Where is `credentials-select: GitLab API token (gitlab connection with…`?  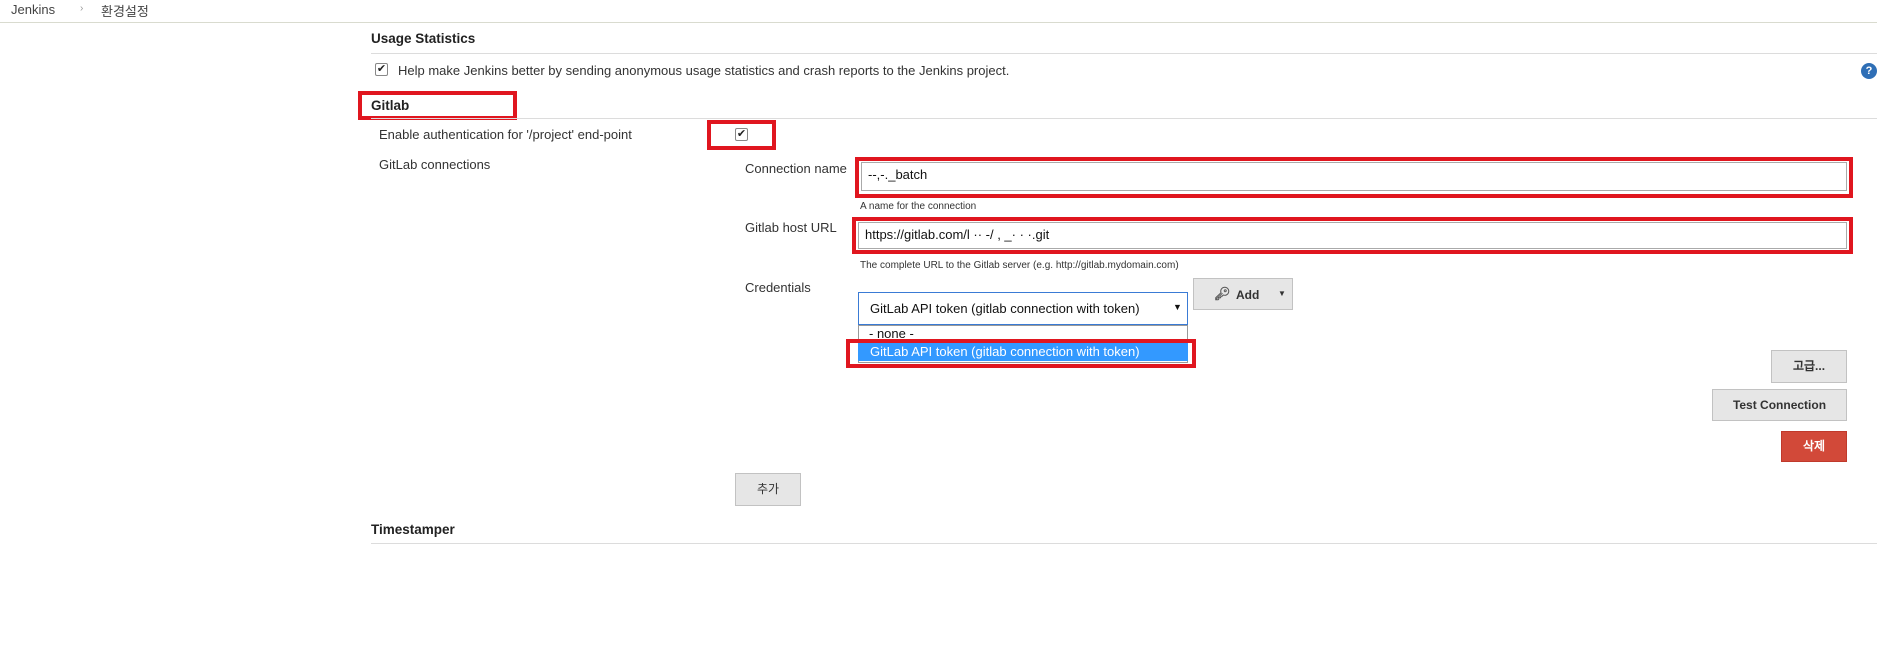 credentials-select: GitLab API token (gitlab connection with… is located at coordinates (1023, 308).